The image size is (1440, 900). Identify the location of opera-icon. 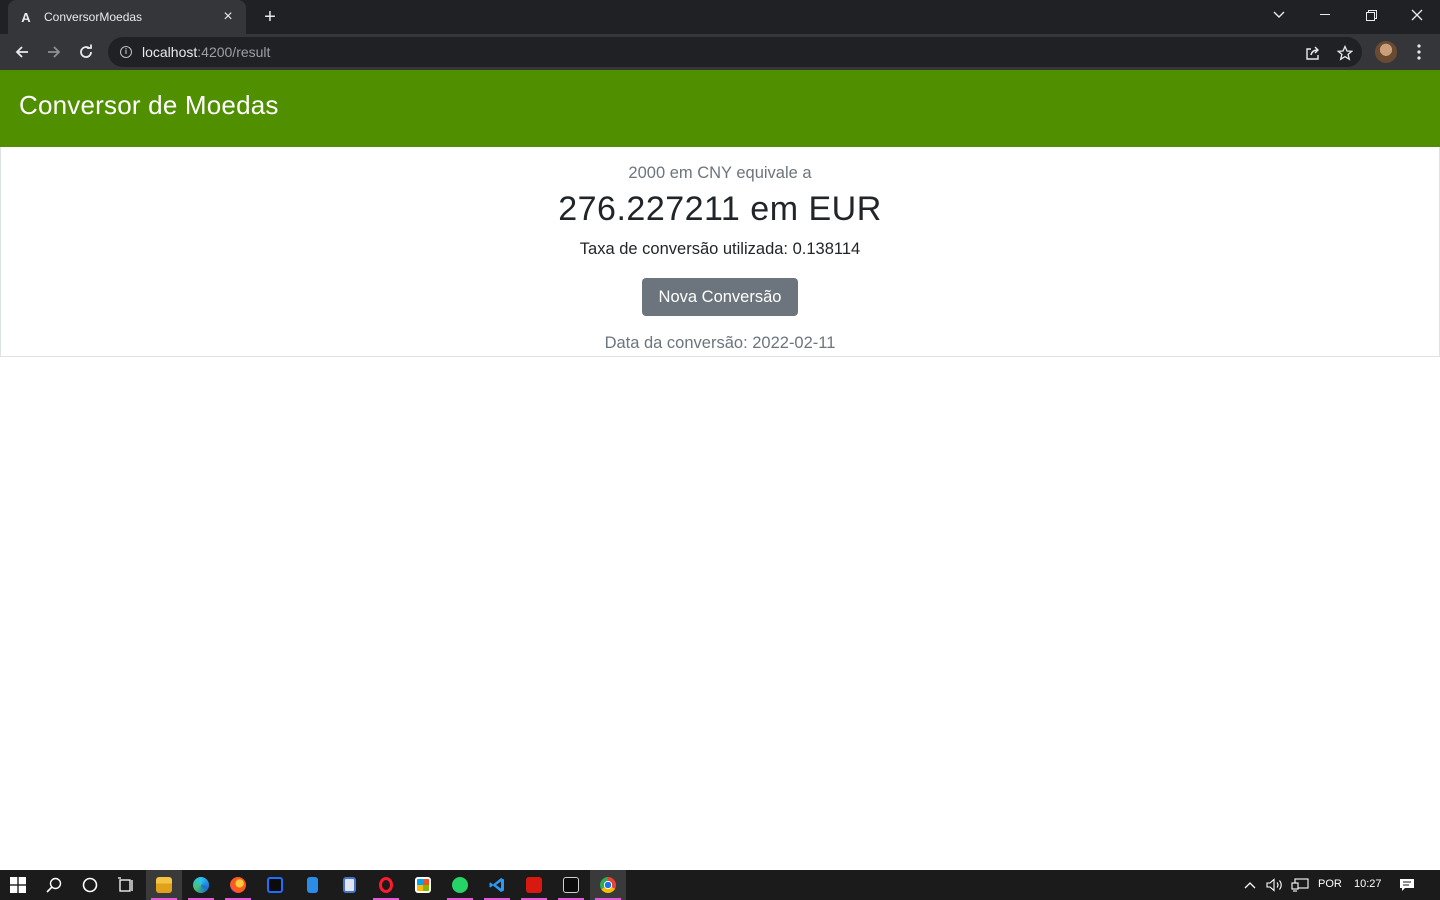
(386, 885).